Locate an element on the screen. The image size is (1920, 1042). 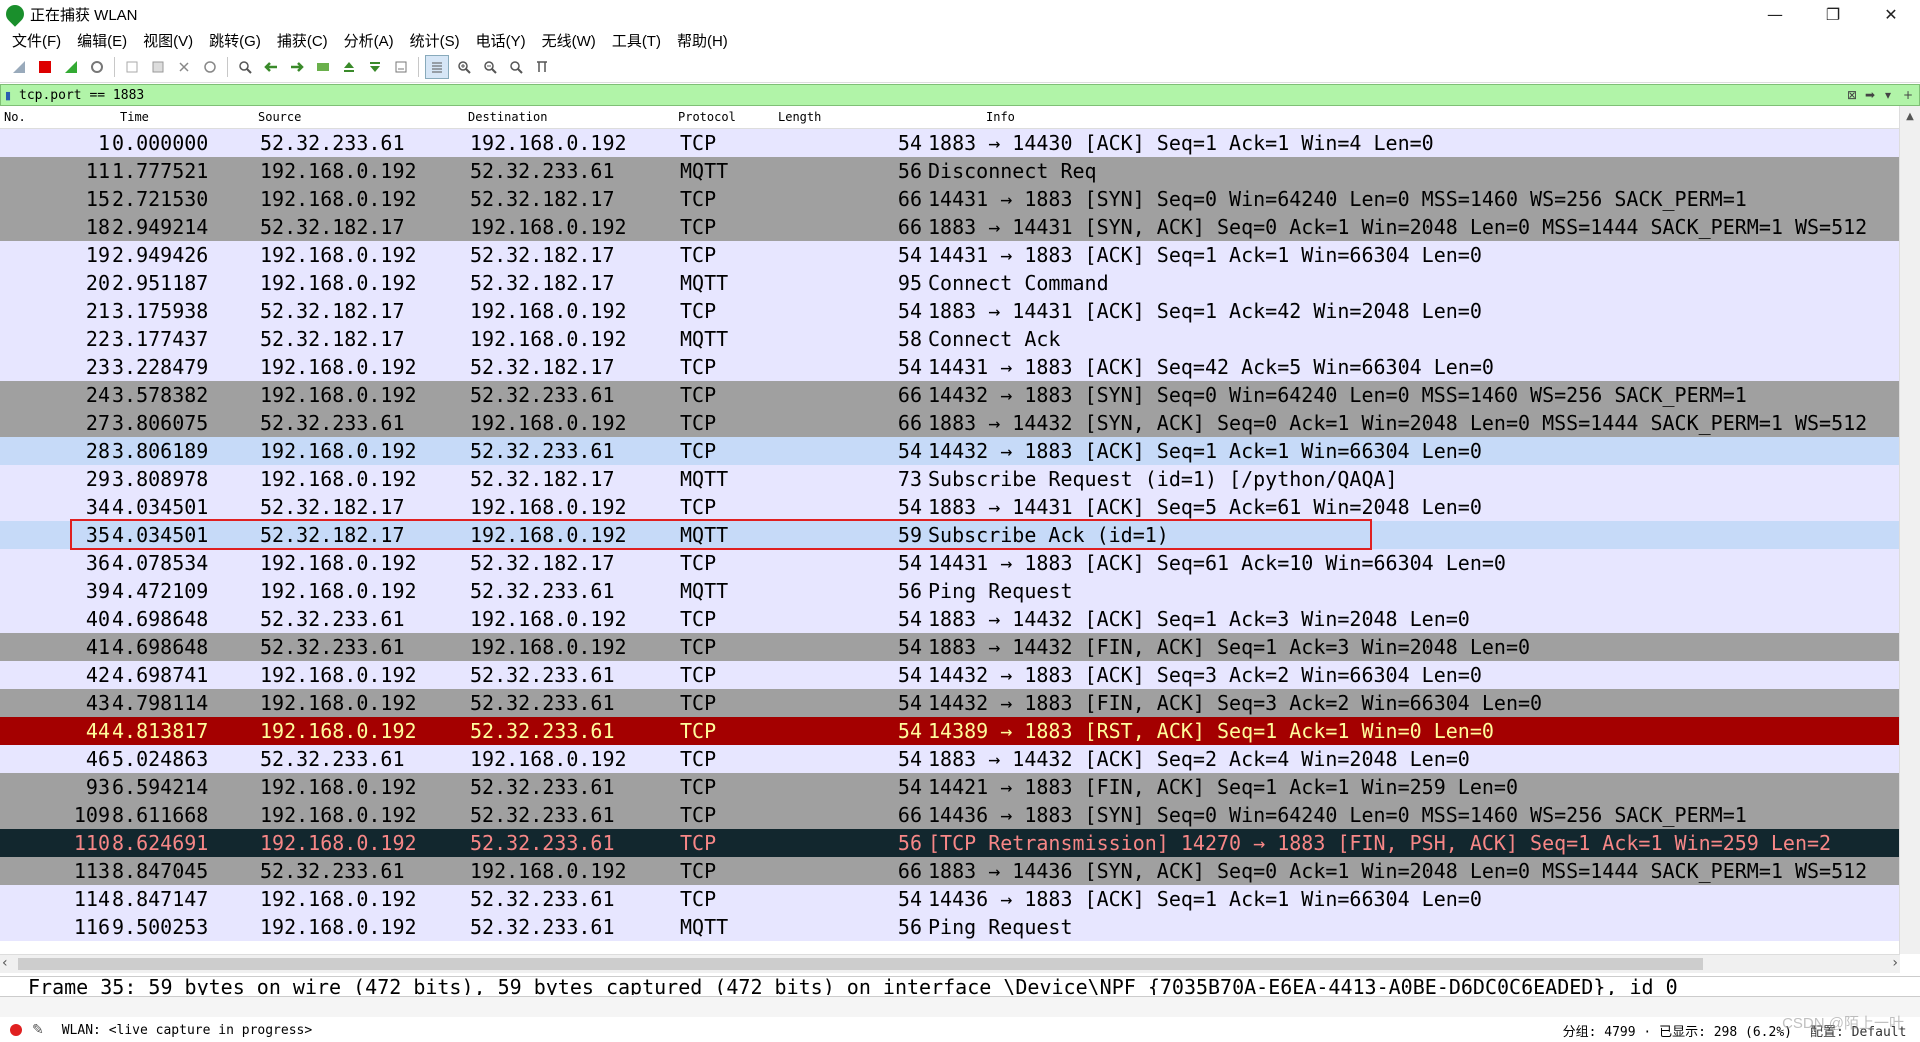
packet-list-horizontal-scrollbar: ‹ › is located at coordinates (950, 963).